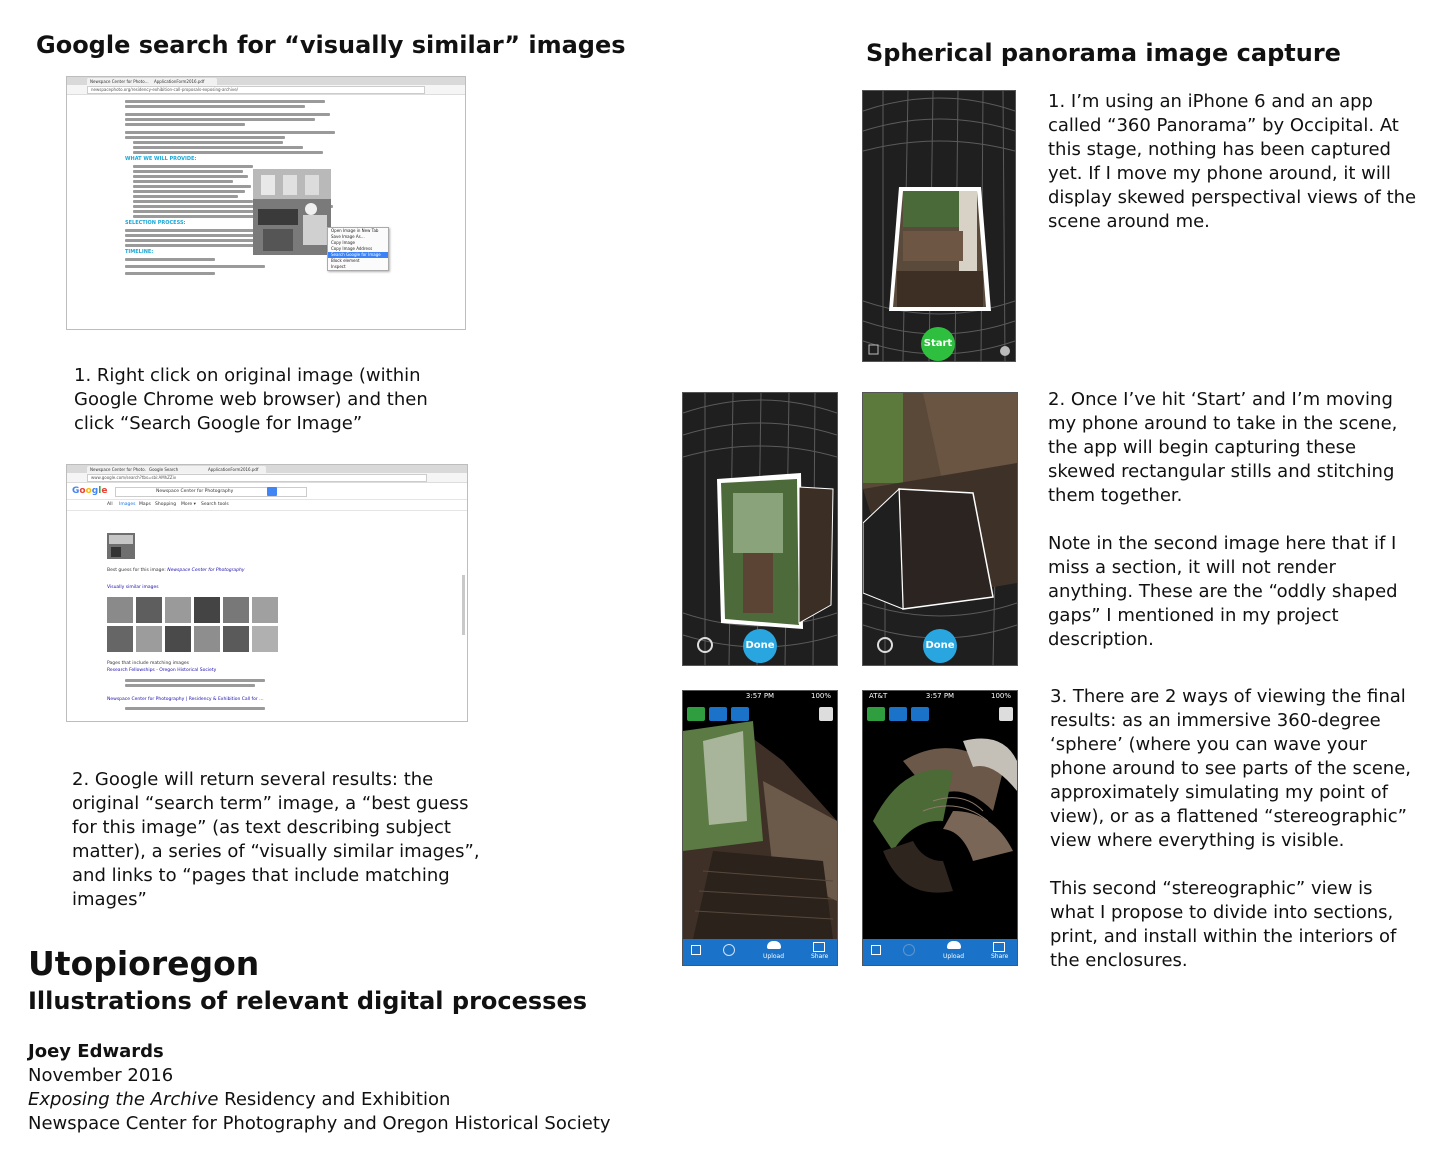  I want to click on nav-maps: Maps, so click(145, 505).